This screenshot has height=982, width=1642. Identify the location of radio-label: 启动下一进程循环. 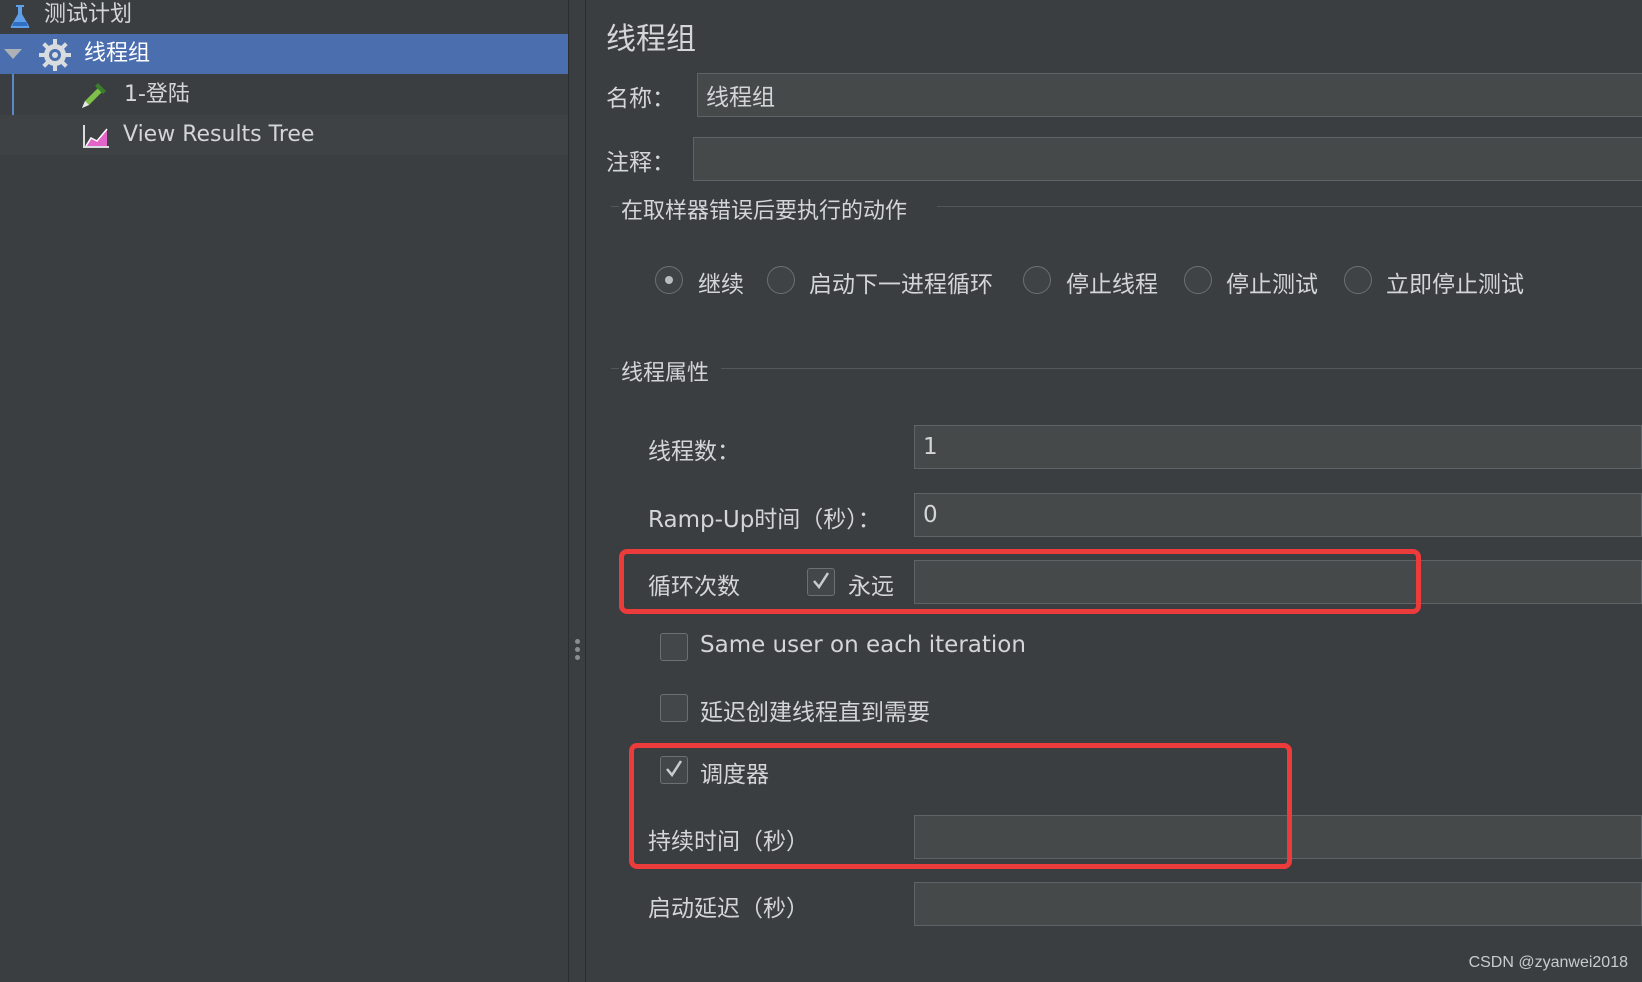
(901, 285).